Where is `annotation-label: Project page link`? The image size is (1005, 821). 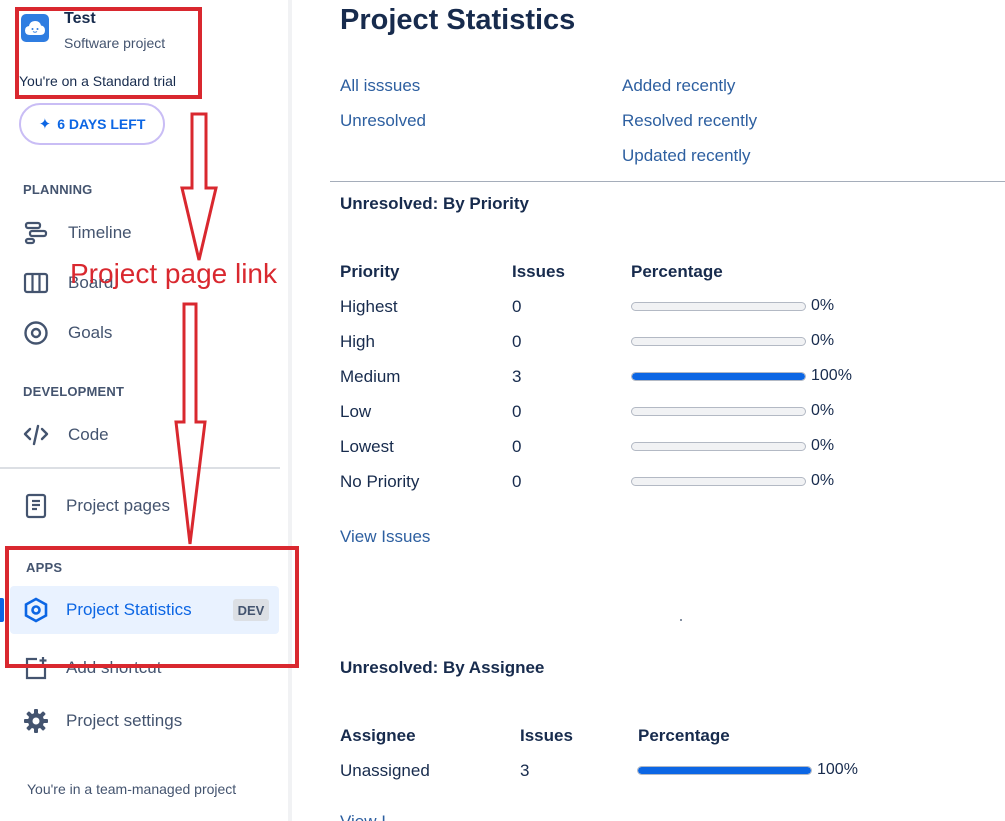
annotation-label: Project page link is located at coordinates (174, 273).